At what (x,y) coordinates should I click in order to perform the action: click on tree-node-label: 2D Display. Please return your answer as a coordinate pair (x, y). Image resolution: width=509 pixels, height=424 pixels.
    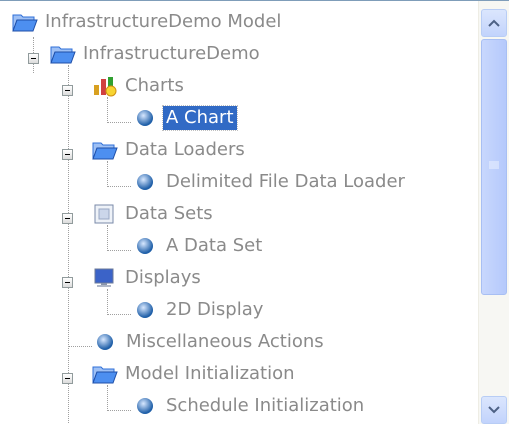
    Looking at the image, I should click on (215, 309).